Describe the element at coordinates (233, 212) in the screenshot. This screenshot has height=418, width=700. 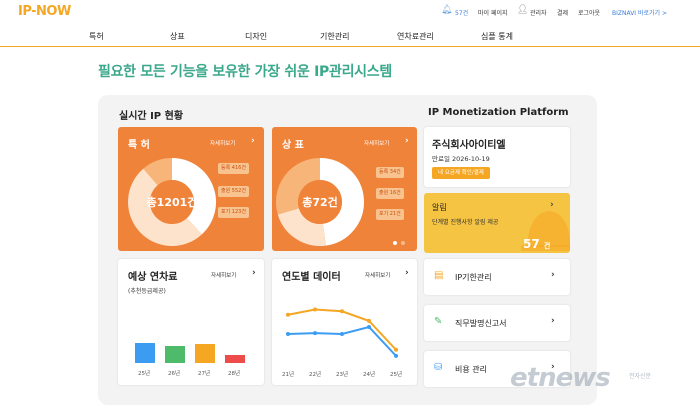
I see `patent-stat-abandoned: 포기 123건` at that location.